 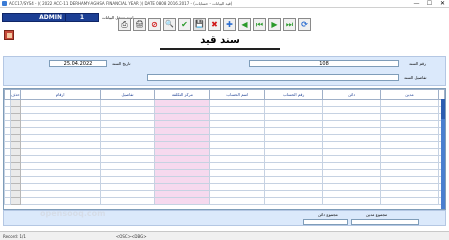 I want to click on delete-icon: ✖, so click(x=214, y=24).